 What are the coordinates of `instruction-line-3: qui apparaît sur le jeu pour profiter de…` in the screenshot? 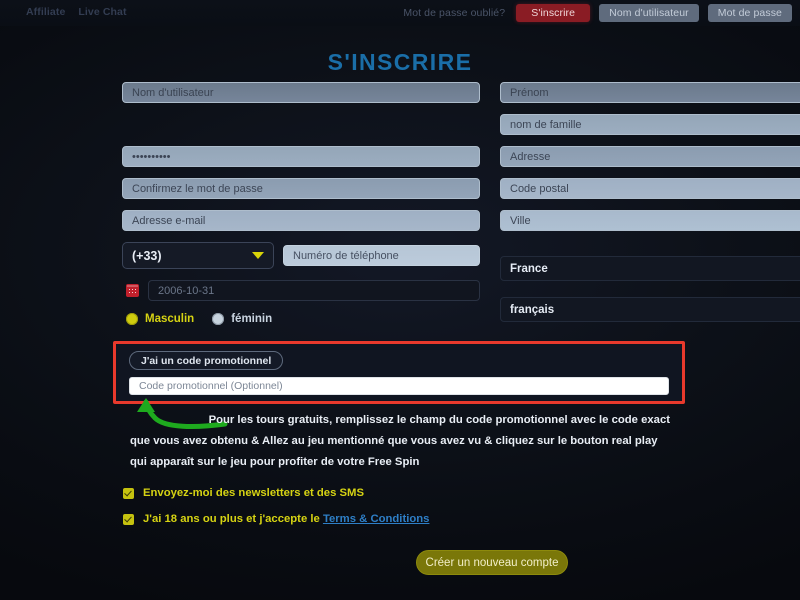 It's located at (275, 462).